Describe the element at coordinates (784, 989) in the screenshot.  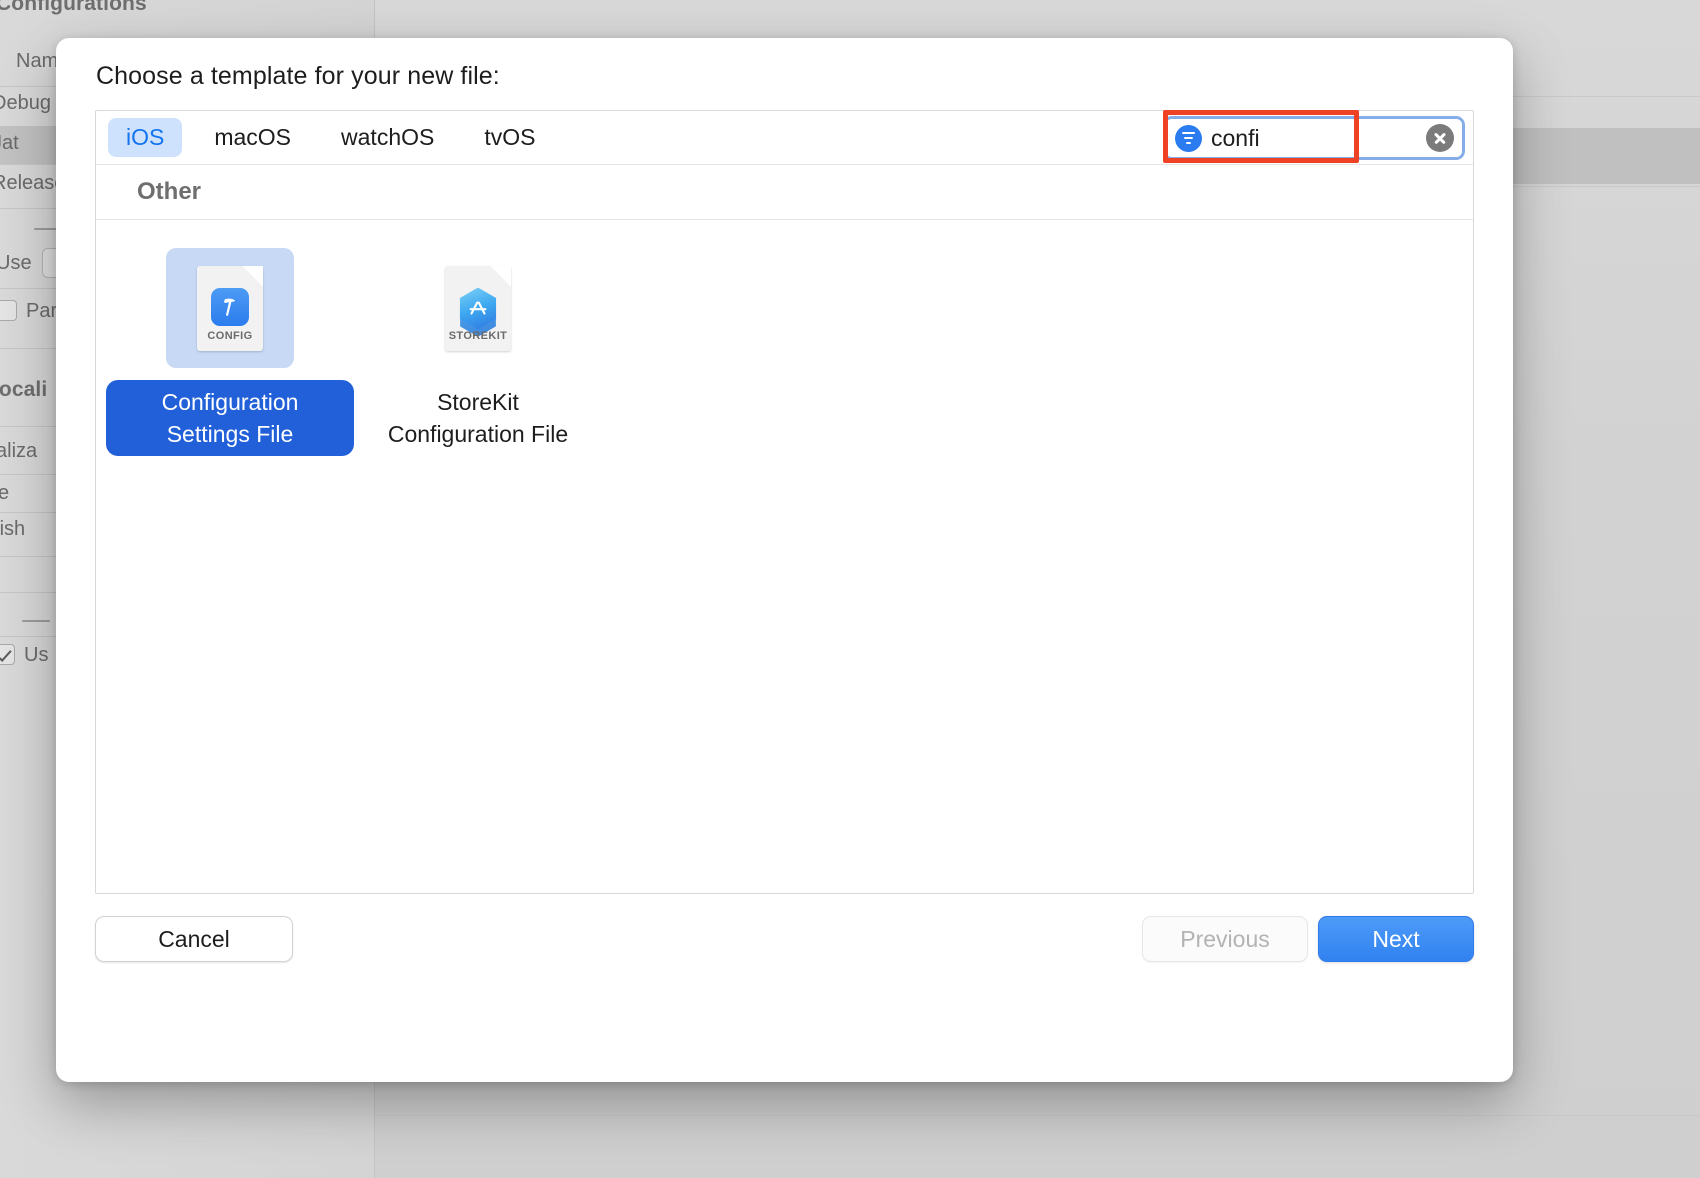
I see `dialog-footer: Cancel Previous Next` at that location.